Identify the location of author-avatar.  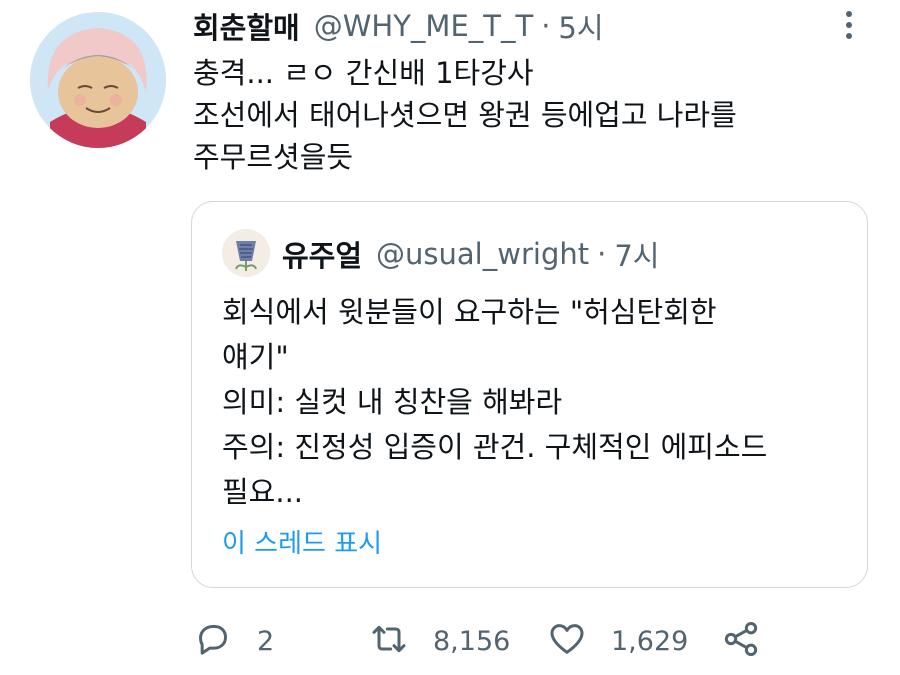
(98, 80).